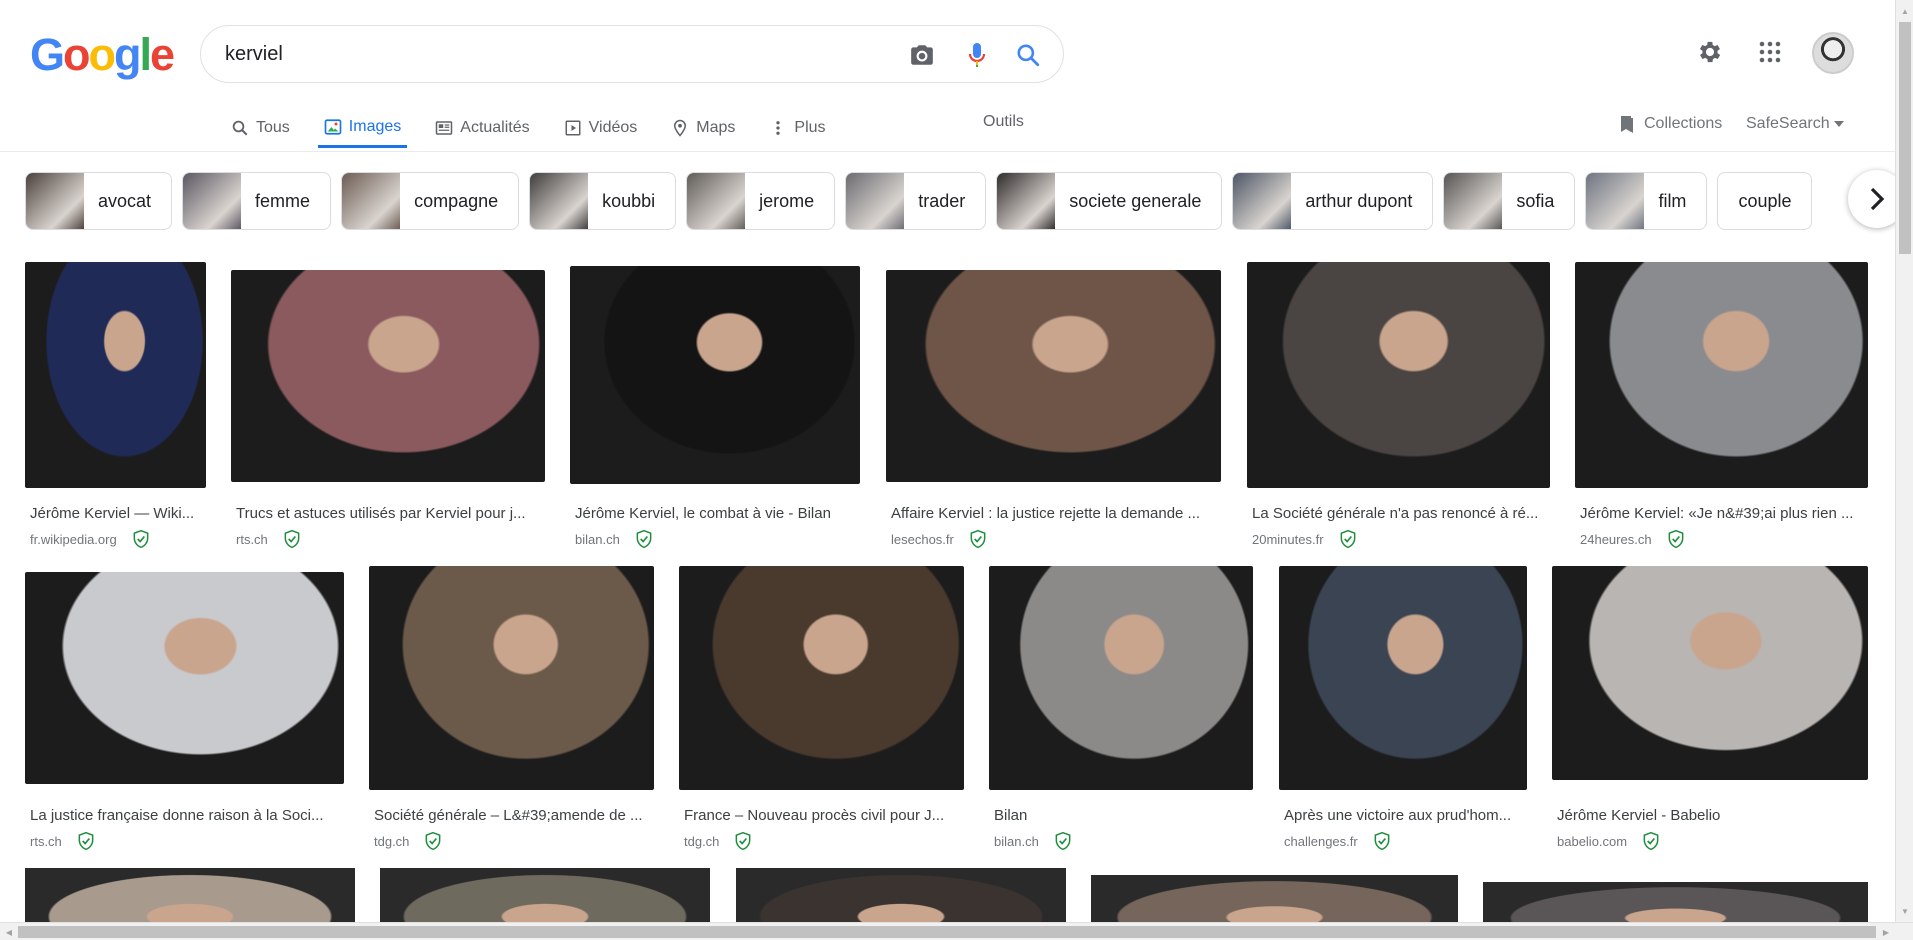 This screenshot has width=1913, height=940. Describe the element at coordinates (127, 54) in the screenshot. I see `logo-letter: g` at that location.